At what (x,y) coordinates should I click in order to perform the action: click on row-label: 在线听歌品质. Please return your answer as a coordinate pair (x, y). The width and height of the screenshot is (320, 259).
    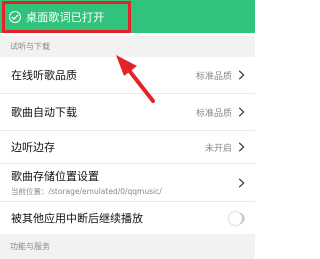
    Looking at the image, I should click on (44, 75).